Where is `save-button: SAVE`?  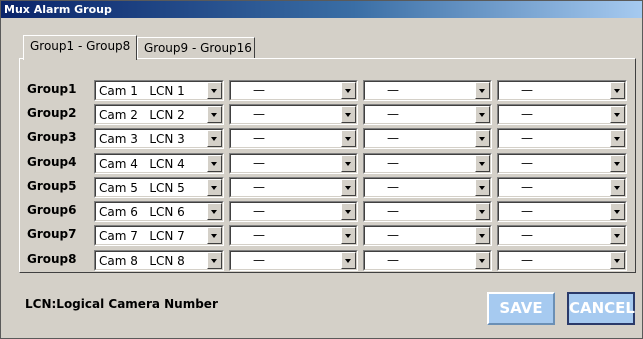
save-button: SAVE is located at coordinates (521, 308).